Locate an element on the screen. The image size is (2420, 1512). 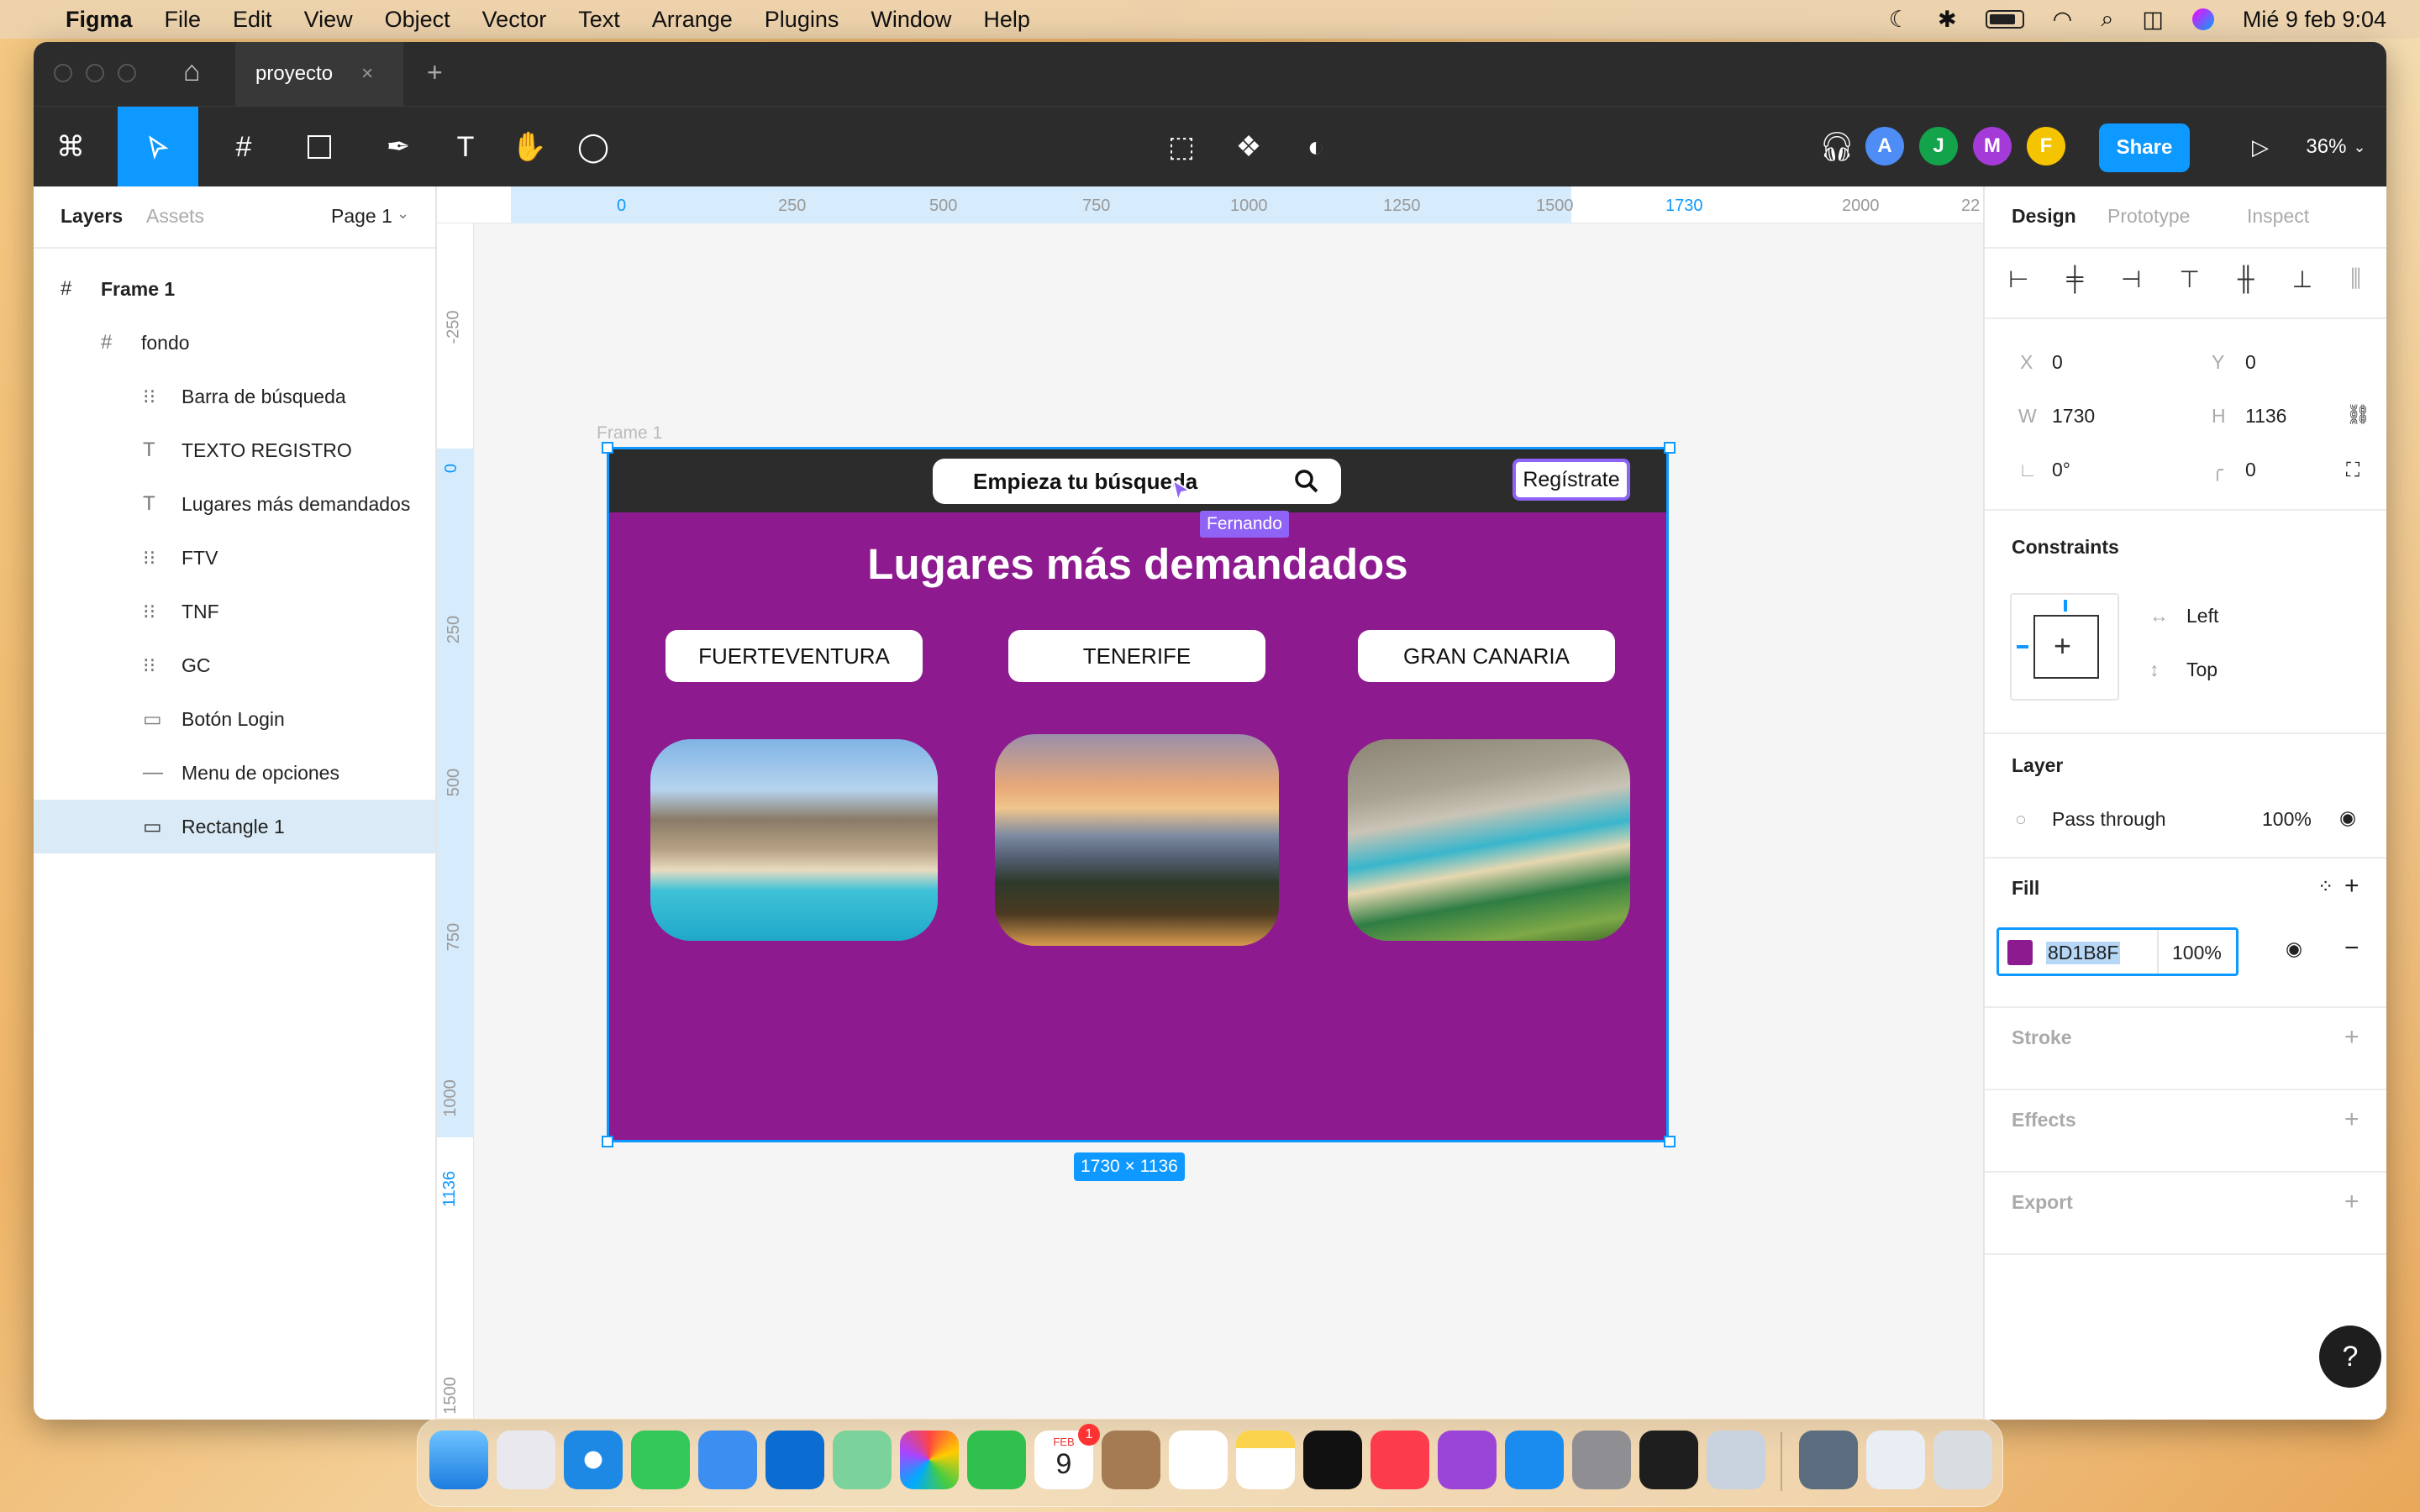
help-button: ? is located at coordinates (2350, 1357).